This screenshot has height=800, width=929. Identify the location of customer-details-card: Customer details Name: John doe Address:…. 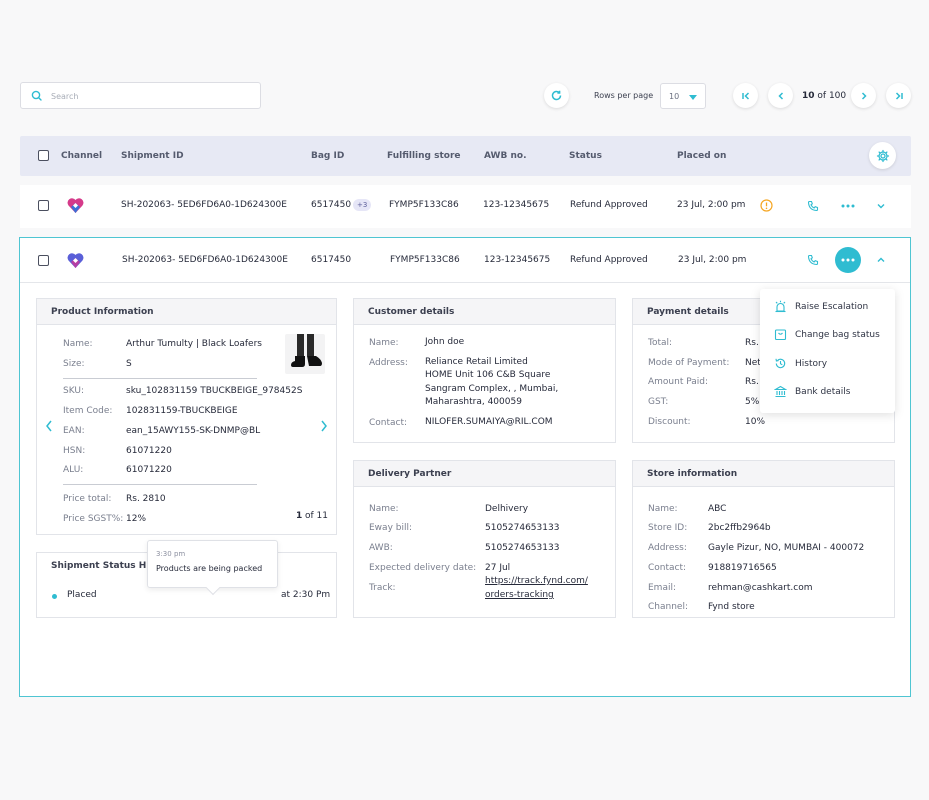
(484, 370).